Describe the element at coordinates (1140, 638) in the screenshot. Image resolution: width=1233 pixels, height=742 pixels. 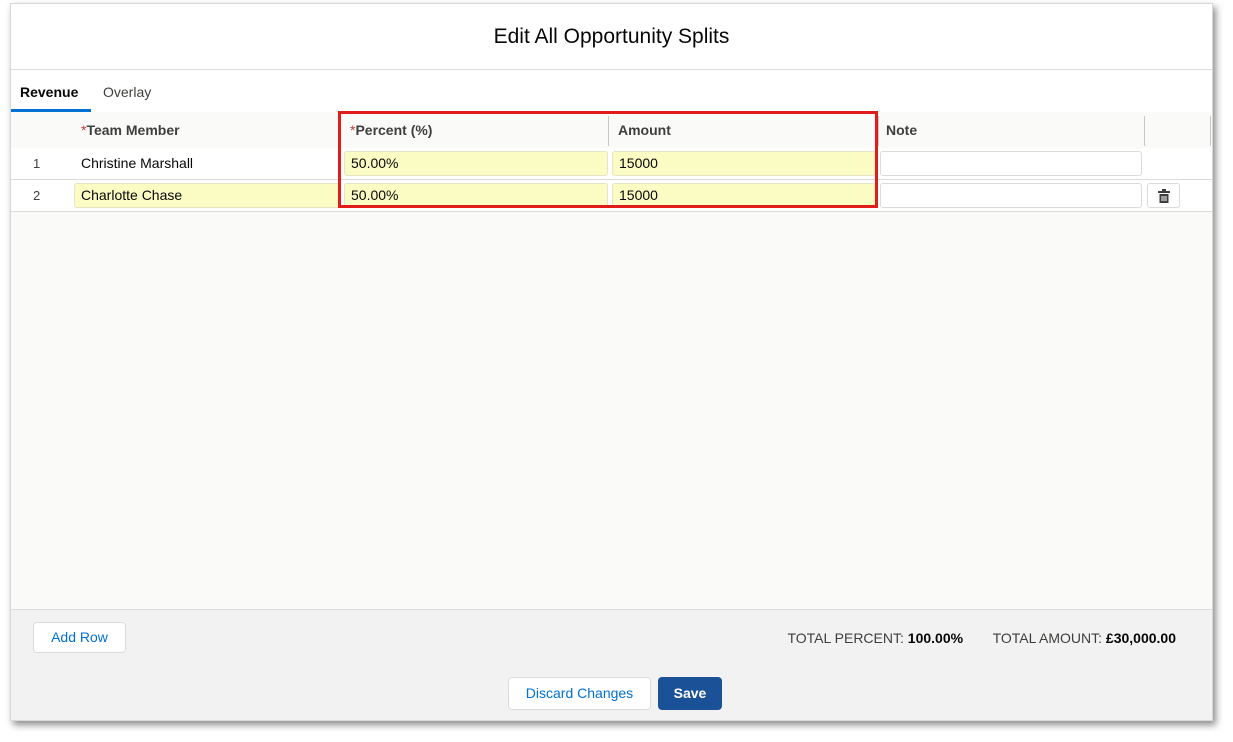
I see `total-amount-value: £30,000.00` at that location.